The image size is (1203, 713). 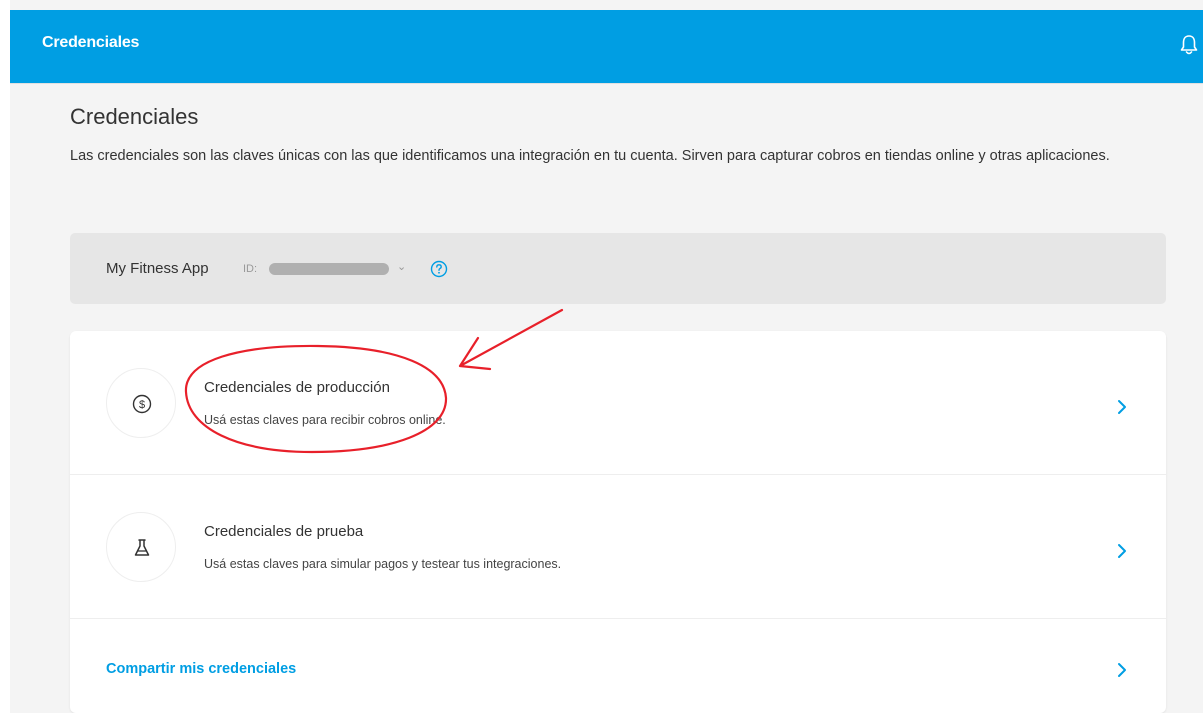 What do you see at coordinates (297, 387) in the screenshot?
I see `production-credentials-title: Credenciales de producción` at bounding box center [297, 387].